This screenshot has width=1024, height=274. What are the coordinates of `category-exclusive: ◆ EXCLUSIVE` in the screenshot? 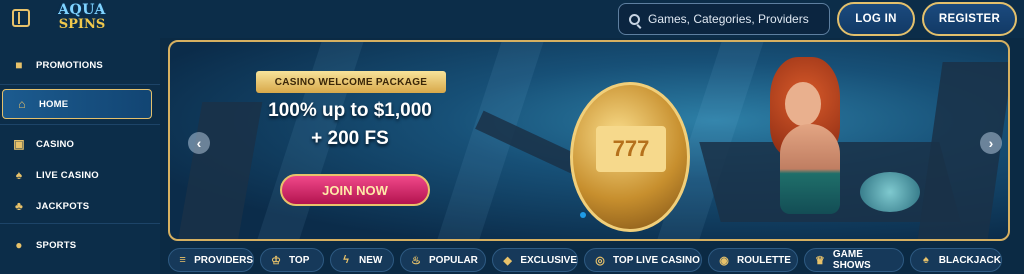 It's located at (535, 260).